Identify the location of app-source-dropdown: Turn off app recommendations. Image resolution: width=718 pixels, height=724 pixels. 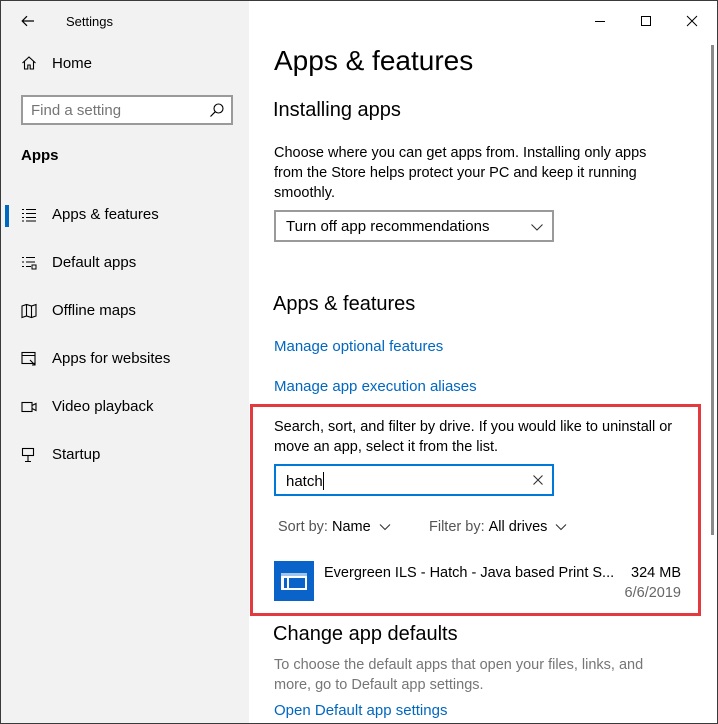
(414, 226).